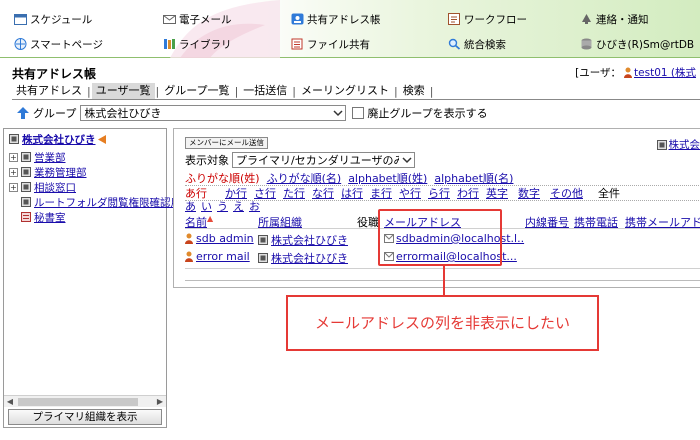 This screenshot has height=440, width=700. Describe the element at coordinates (210, 218) in the screenshot. I see `sort-asc-icon: ▲` at that location.